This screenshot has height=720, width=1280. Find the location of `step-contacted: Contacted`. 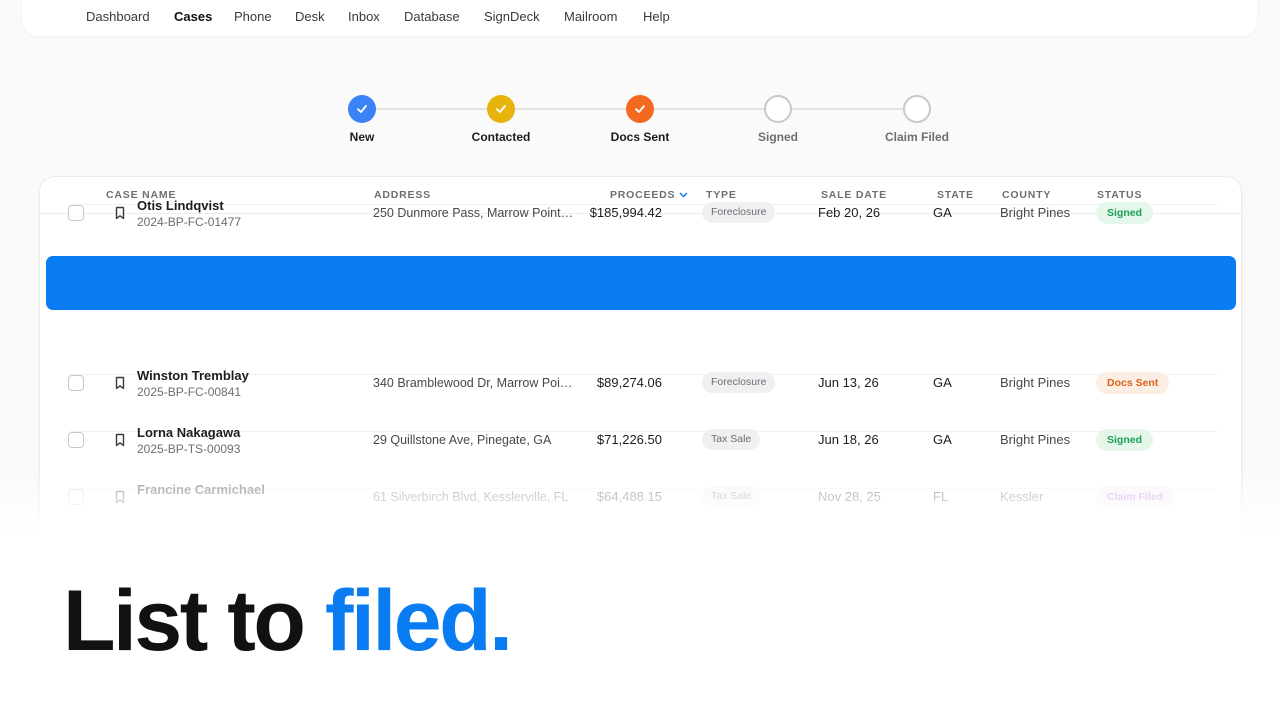

step-contacted: Contacted is located at coordinates (501, 119).